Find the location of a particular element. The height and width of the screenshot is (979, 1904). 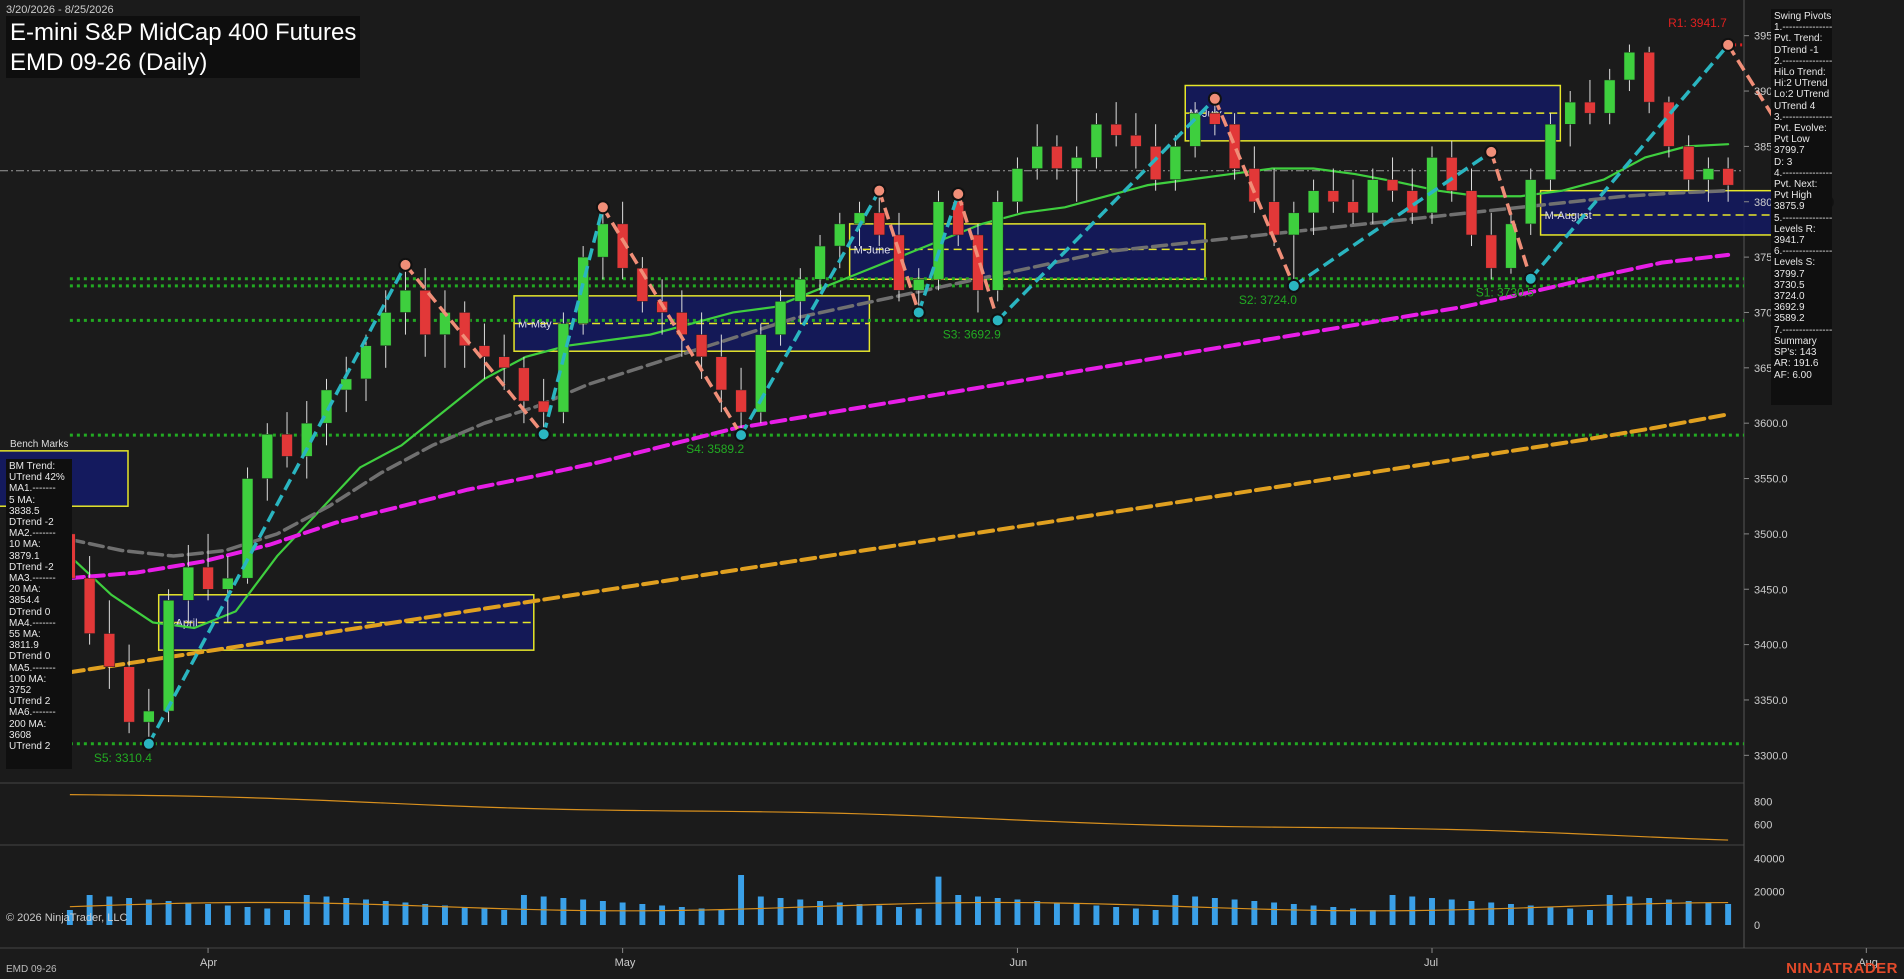

swing-level-label: S1: 3730.5 is located at coordinates (1505, 293).